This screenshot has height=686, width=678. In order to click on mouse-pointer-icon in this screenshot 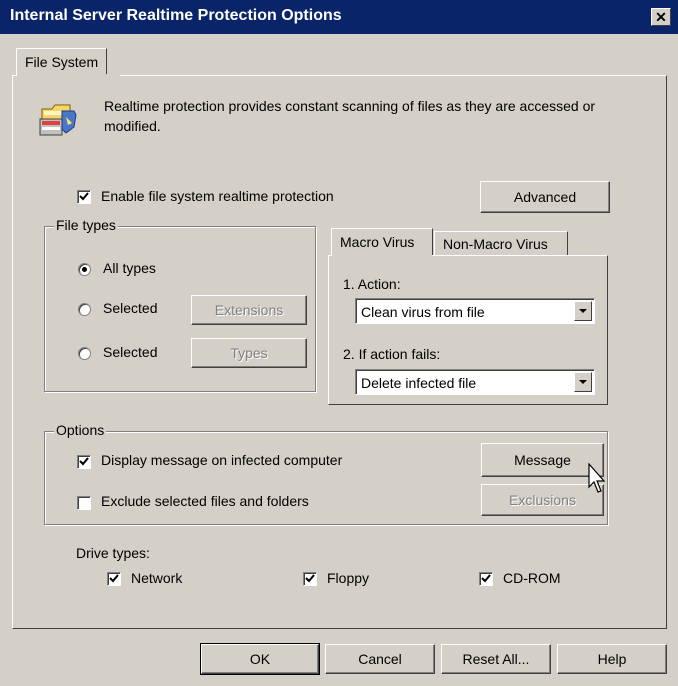, I will do `click(598, 478)`.